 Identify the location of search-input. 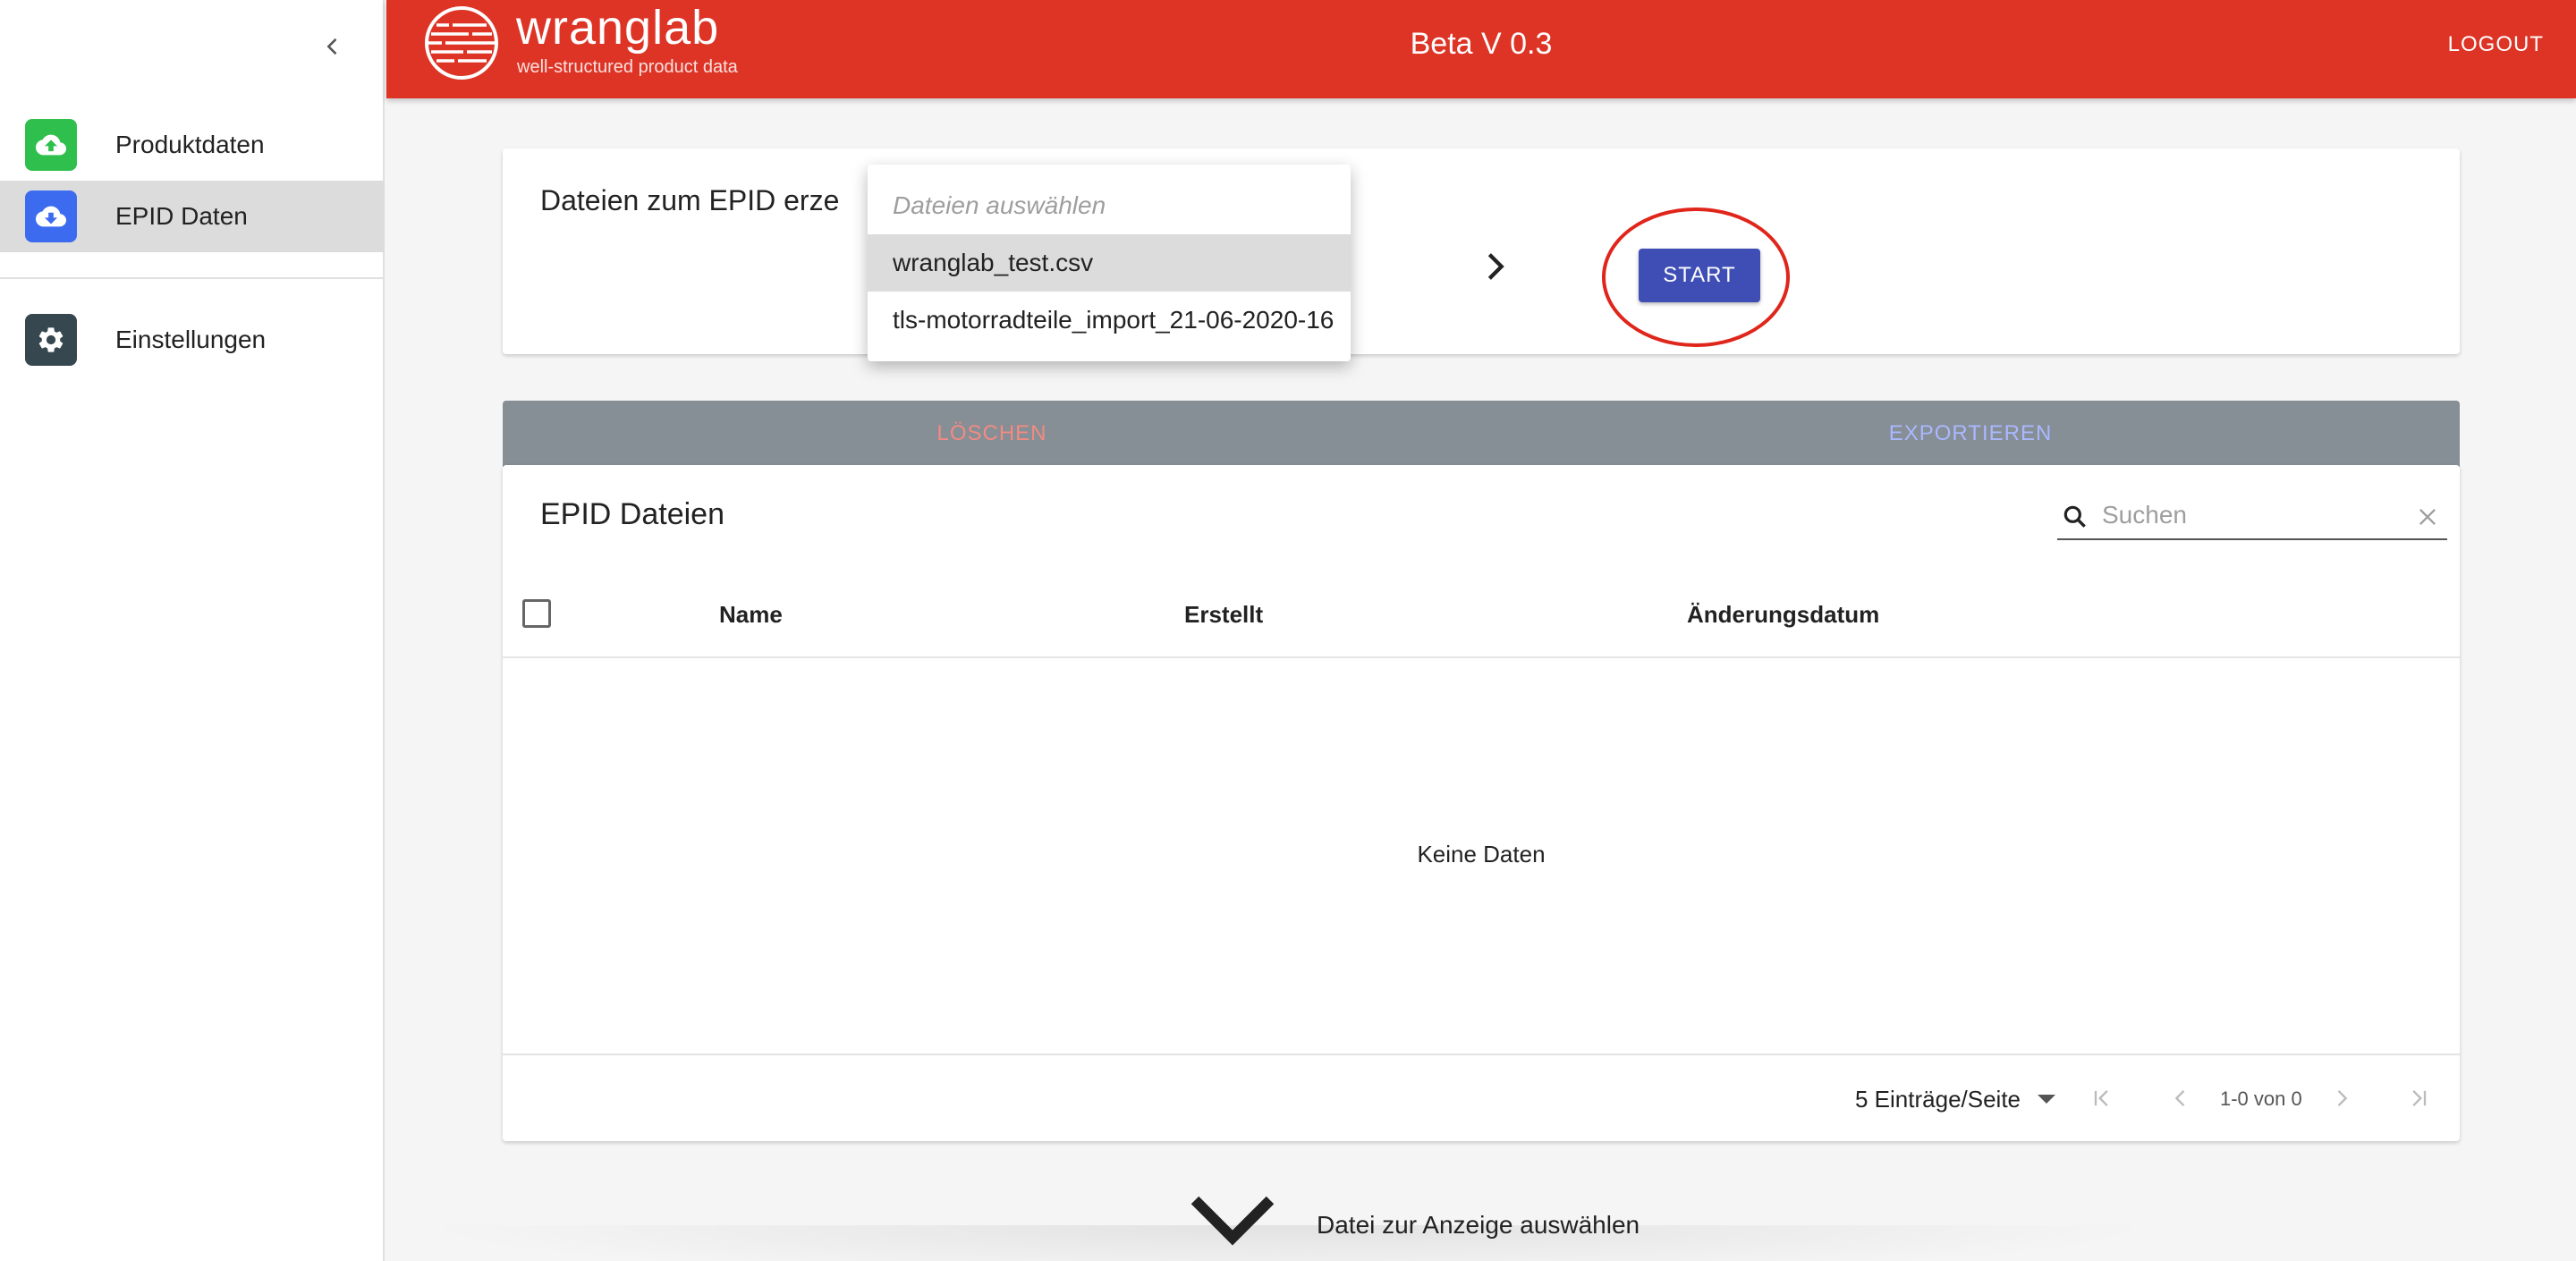
(2245, 515).